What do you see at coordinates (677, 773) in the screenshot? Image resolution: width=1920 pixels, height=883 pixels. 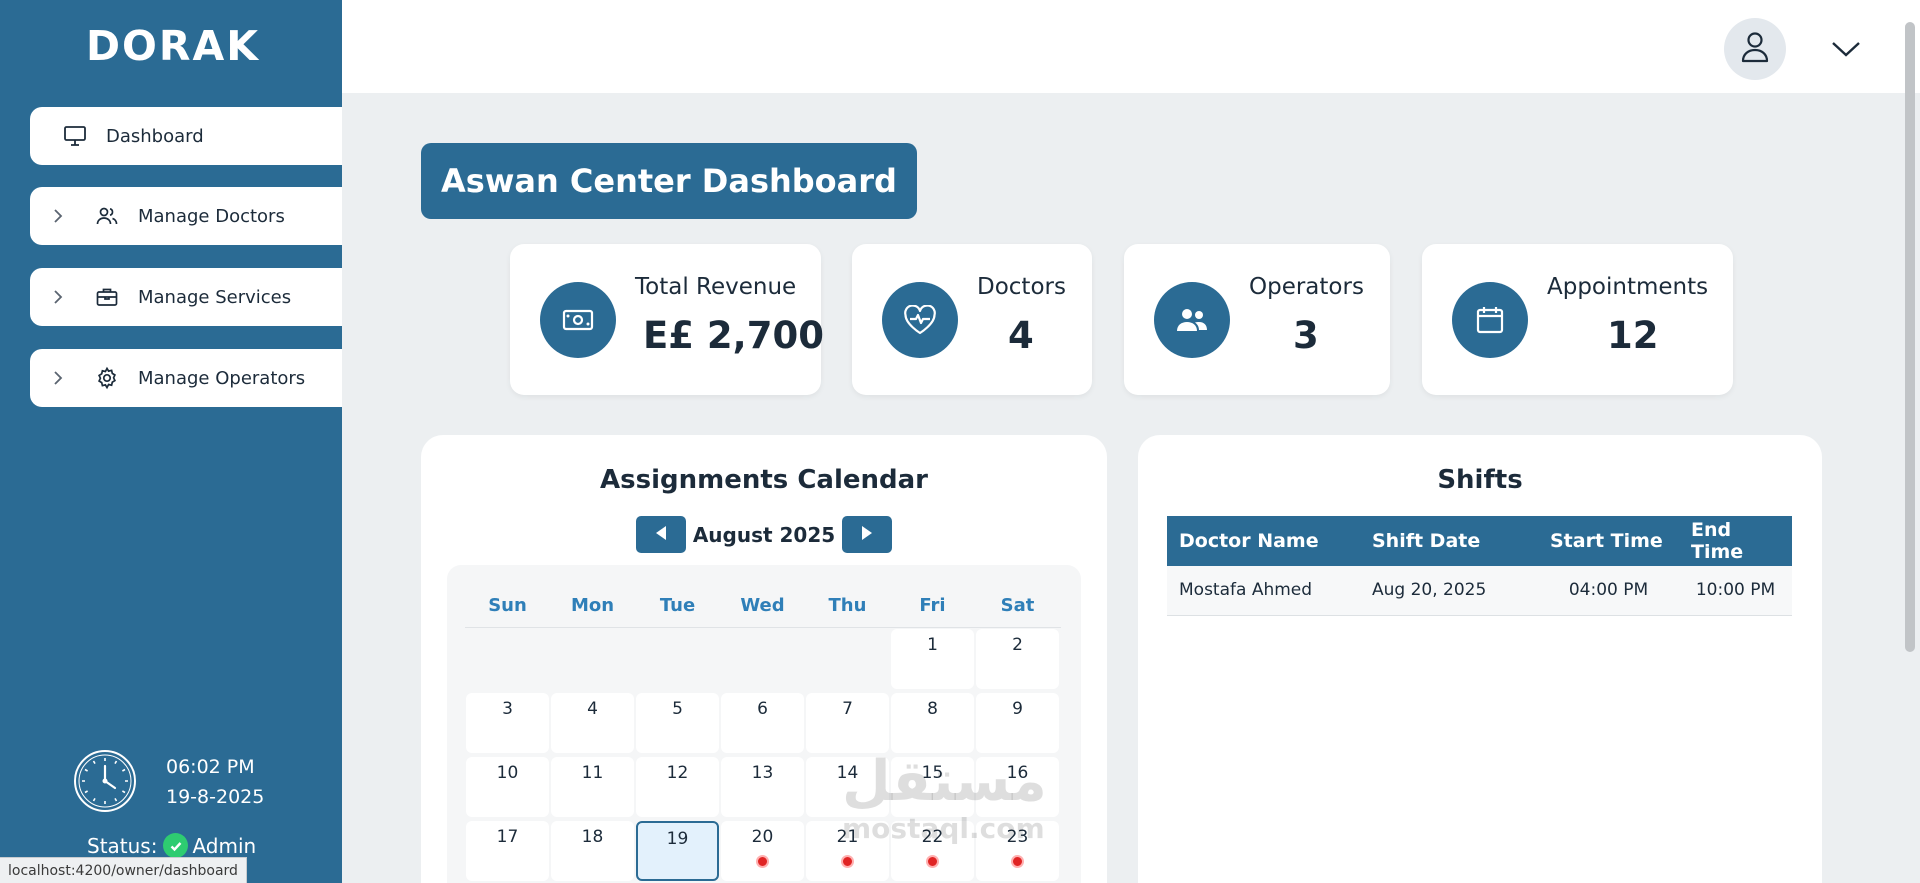 I see `day-number: 12` at bounding box center [677, 773].